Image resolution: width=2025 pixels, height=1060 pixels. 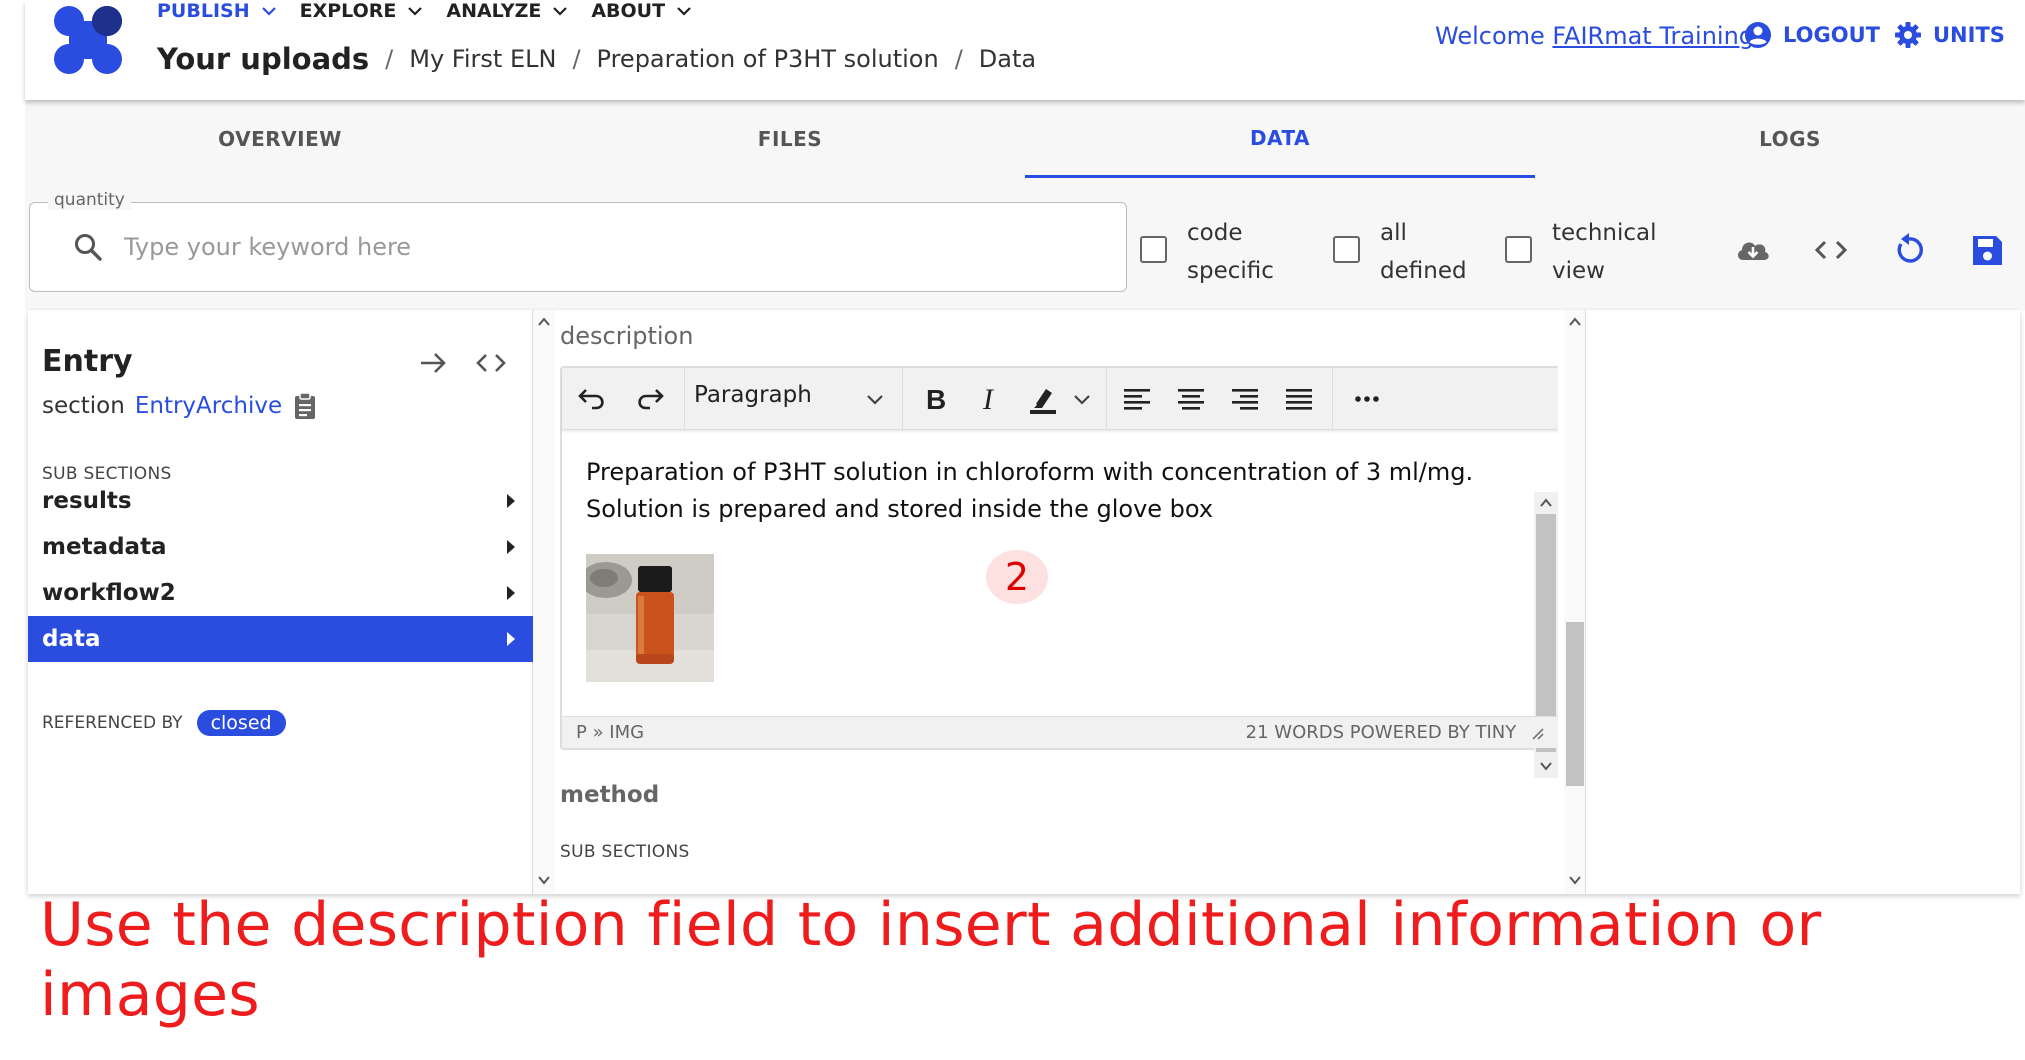 I want to click on highlight-icon, so click(x=1043, y=399).